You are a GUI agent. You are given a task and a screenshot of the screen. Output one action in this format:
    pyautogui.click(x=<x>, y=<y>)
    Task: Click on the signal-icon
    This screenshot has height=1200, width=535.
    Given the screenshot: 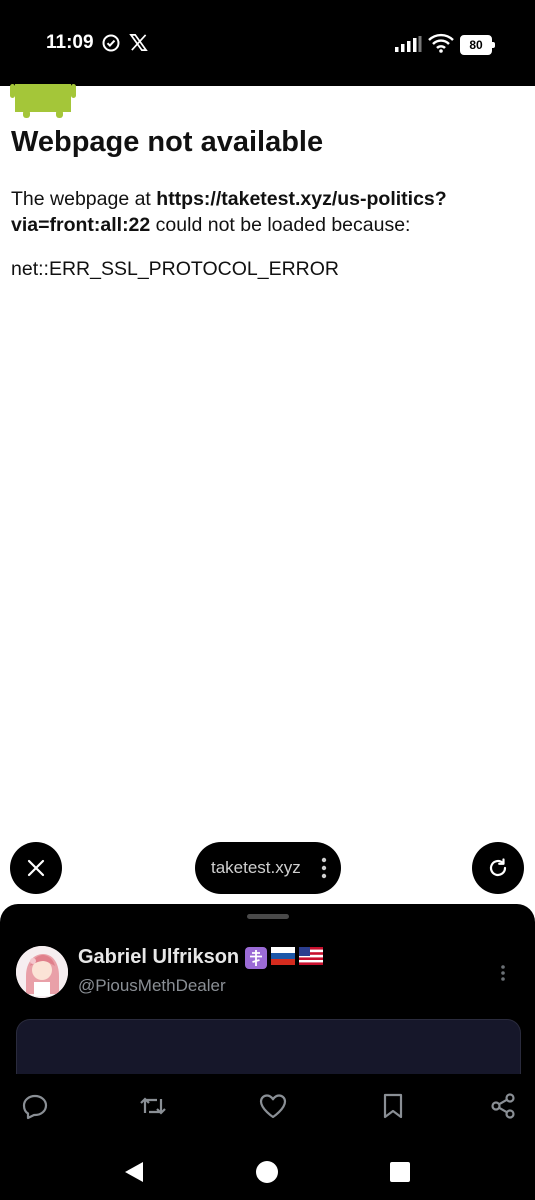 What is the action you would take?
    pyautogui.click(x=408, y=46)
    